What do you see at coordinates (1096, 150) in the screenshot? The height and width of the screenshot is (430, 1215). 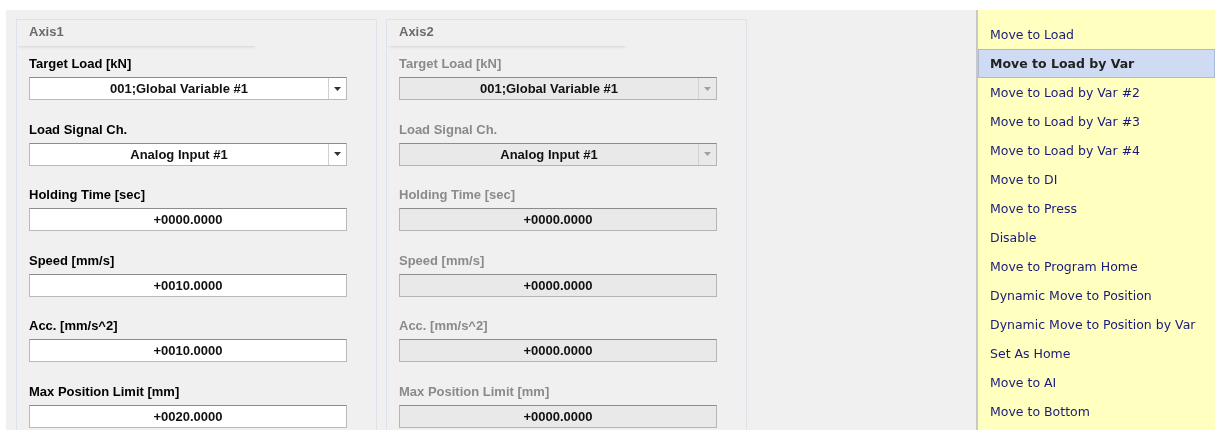 I see `list-item: Move to Load by Var #4` at bounding box center [1096, 150].